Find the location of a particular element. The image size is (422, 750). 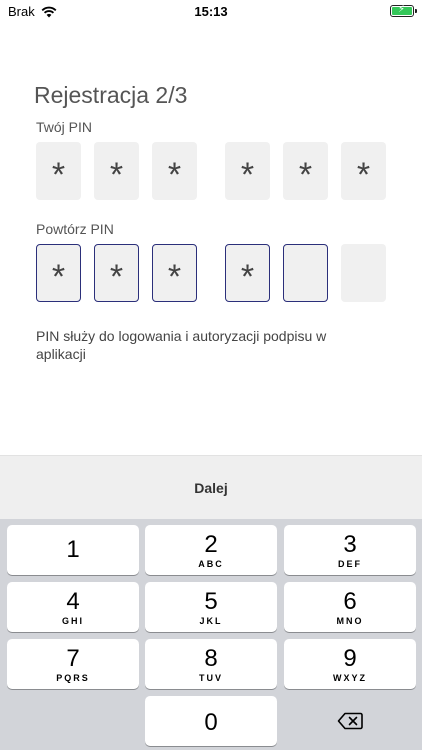

key-letters: TUV is located at coordinates (211, 677).